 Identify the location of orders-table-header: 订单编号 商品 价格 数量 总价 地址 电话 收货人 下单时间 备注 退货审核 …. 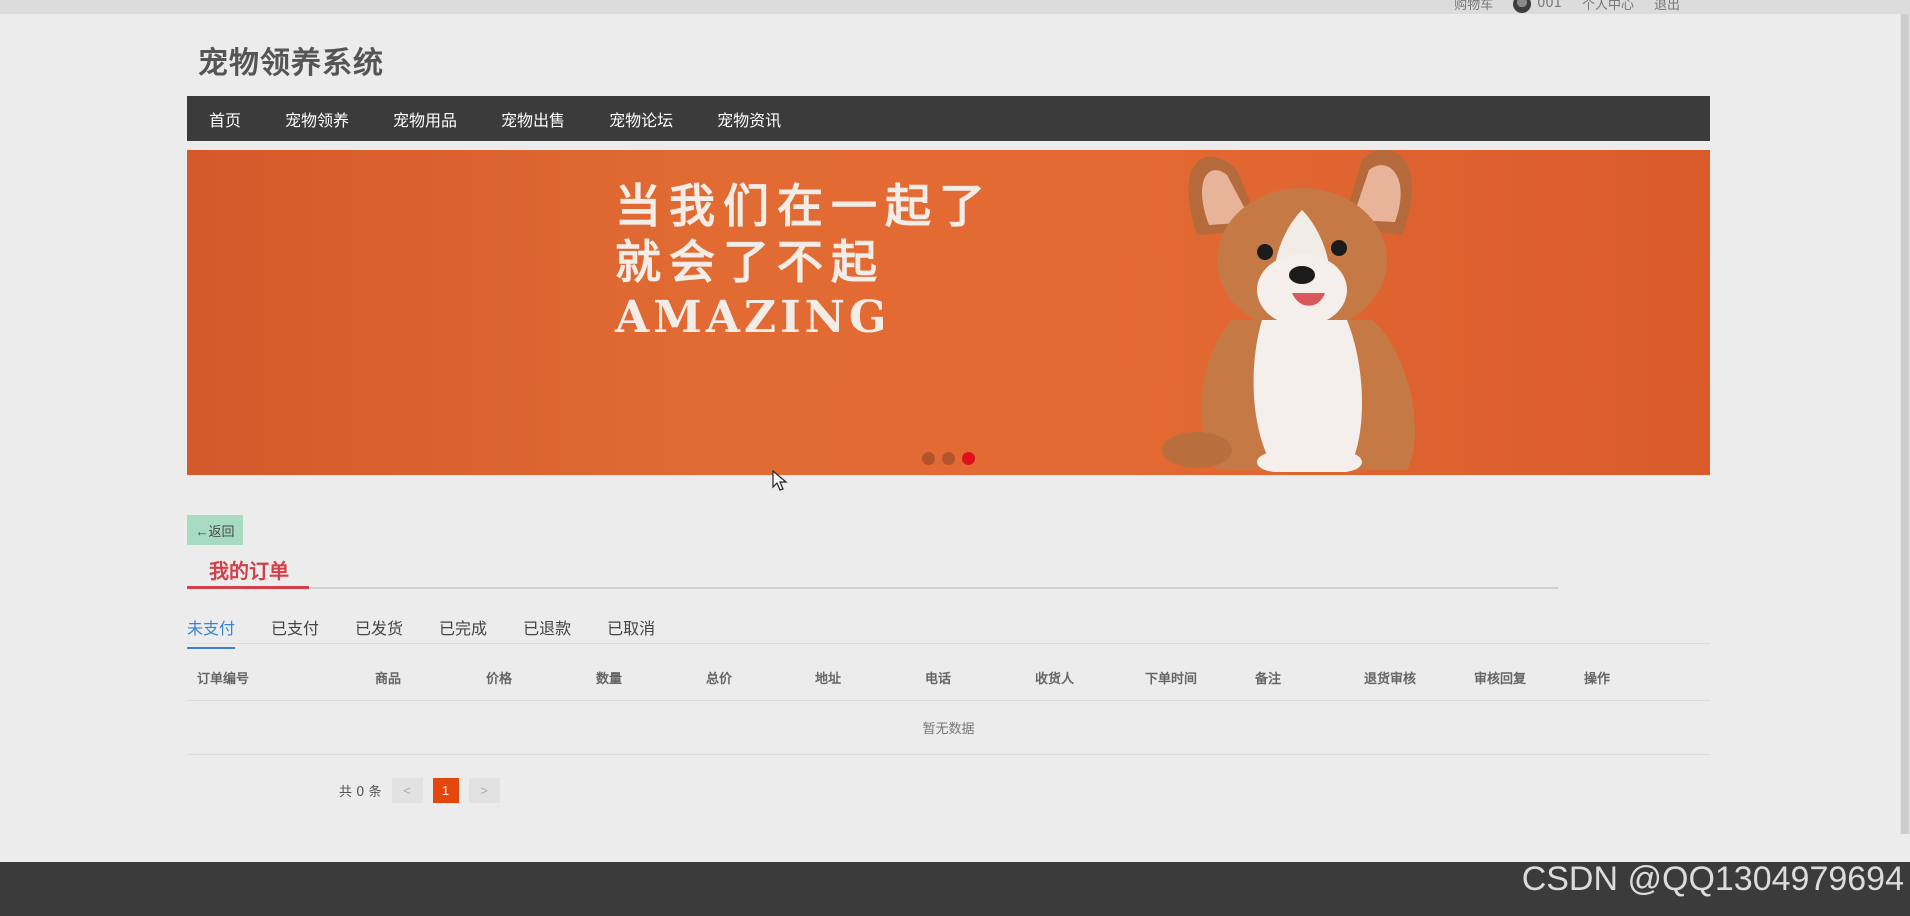
(948, 684).